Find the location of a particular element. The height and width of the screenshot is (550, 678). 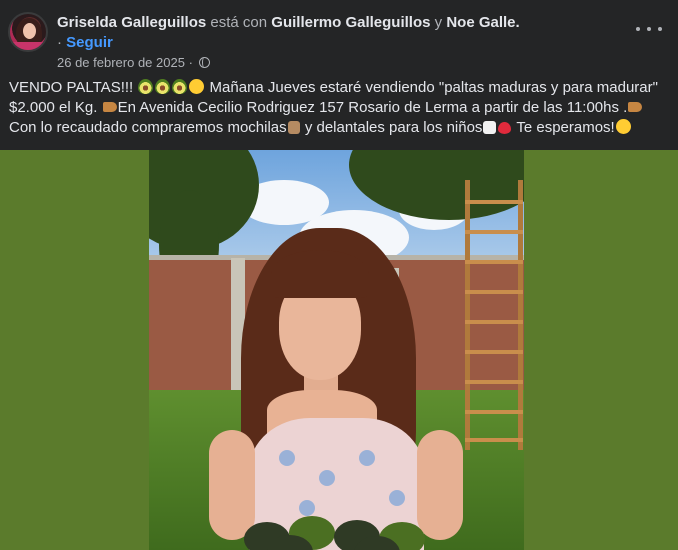

author-avatar is located at coordinates (28, 32).